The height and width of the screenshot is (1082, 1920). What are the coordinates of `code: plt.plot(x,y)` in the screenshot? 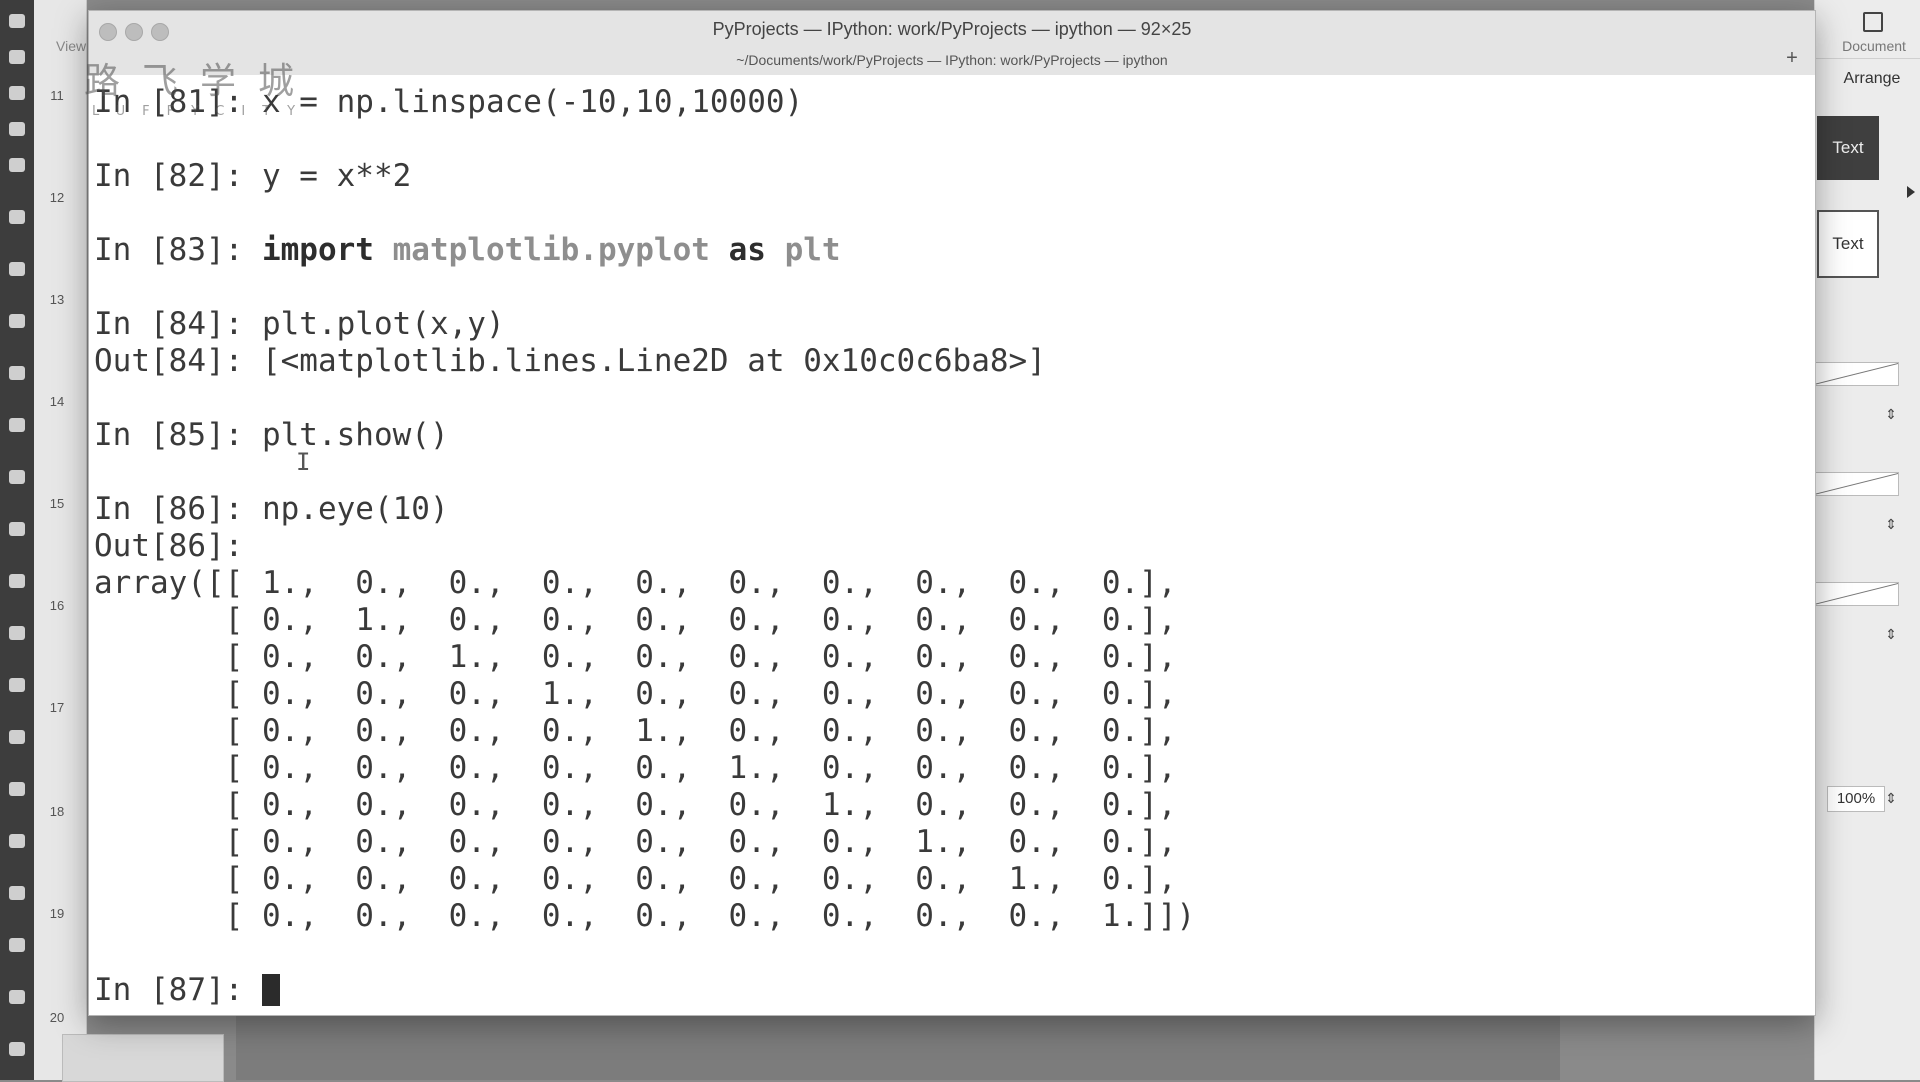 It's located at (383, 324).